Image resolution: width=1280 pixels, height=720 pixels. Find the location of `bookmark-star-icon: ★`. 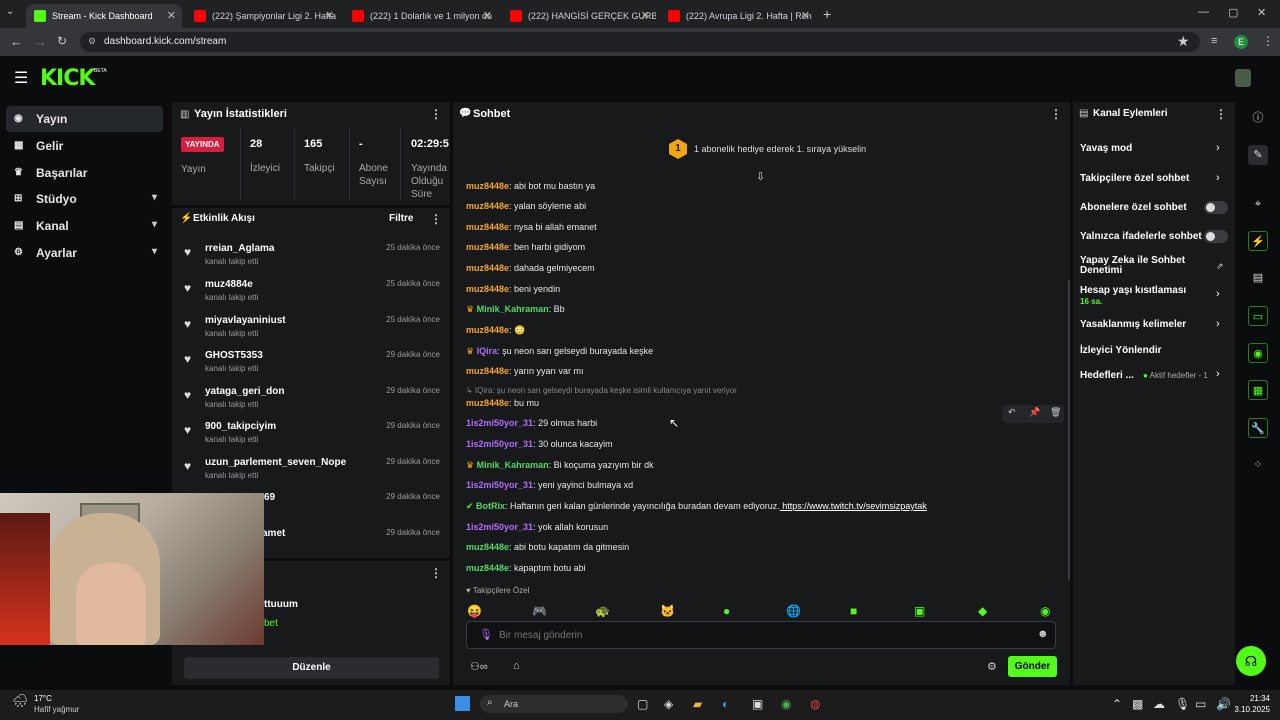

bookmark-star-icon: ★ is located at coordinates (1183, 41).